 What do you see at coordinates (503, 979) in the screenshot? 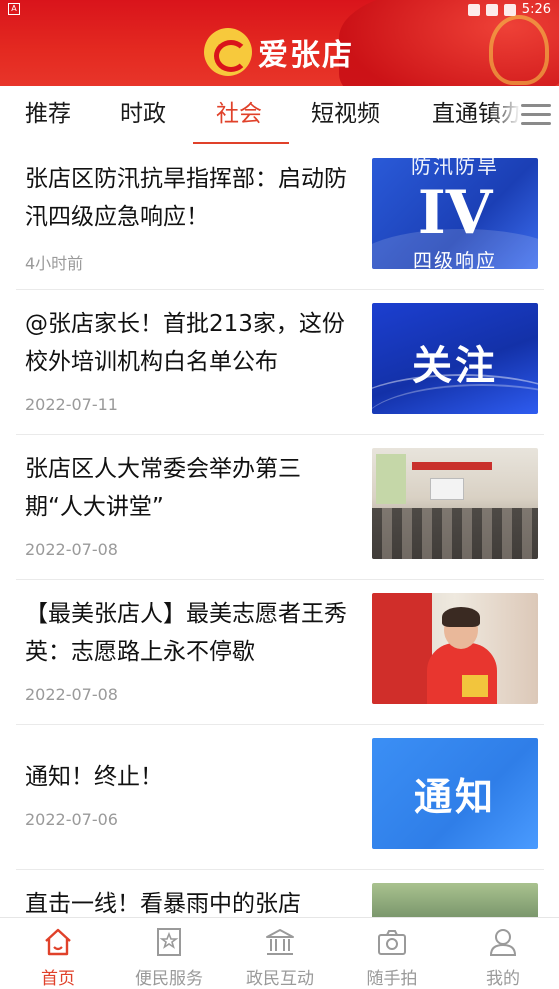
I see `nav-label: 我的` at bounding box center [503, 979].